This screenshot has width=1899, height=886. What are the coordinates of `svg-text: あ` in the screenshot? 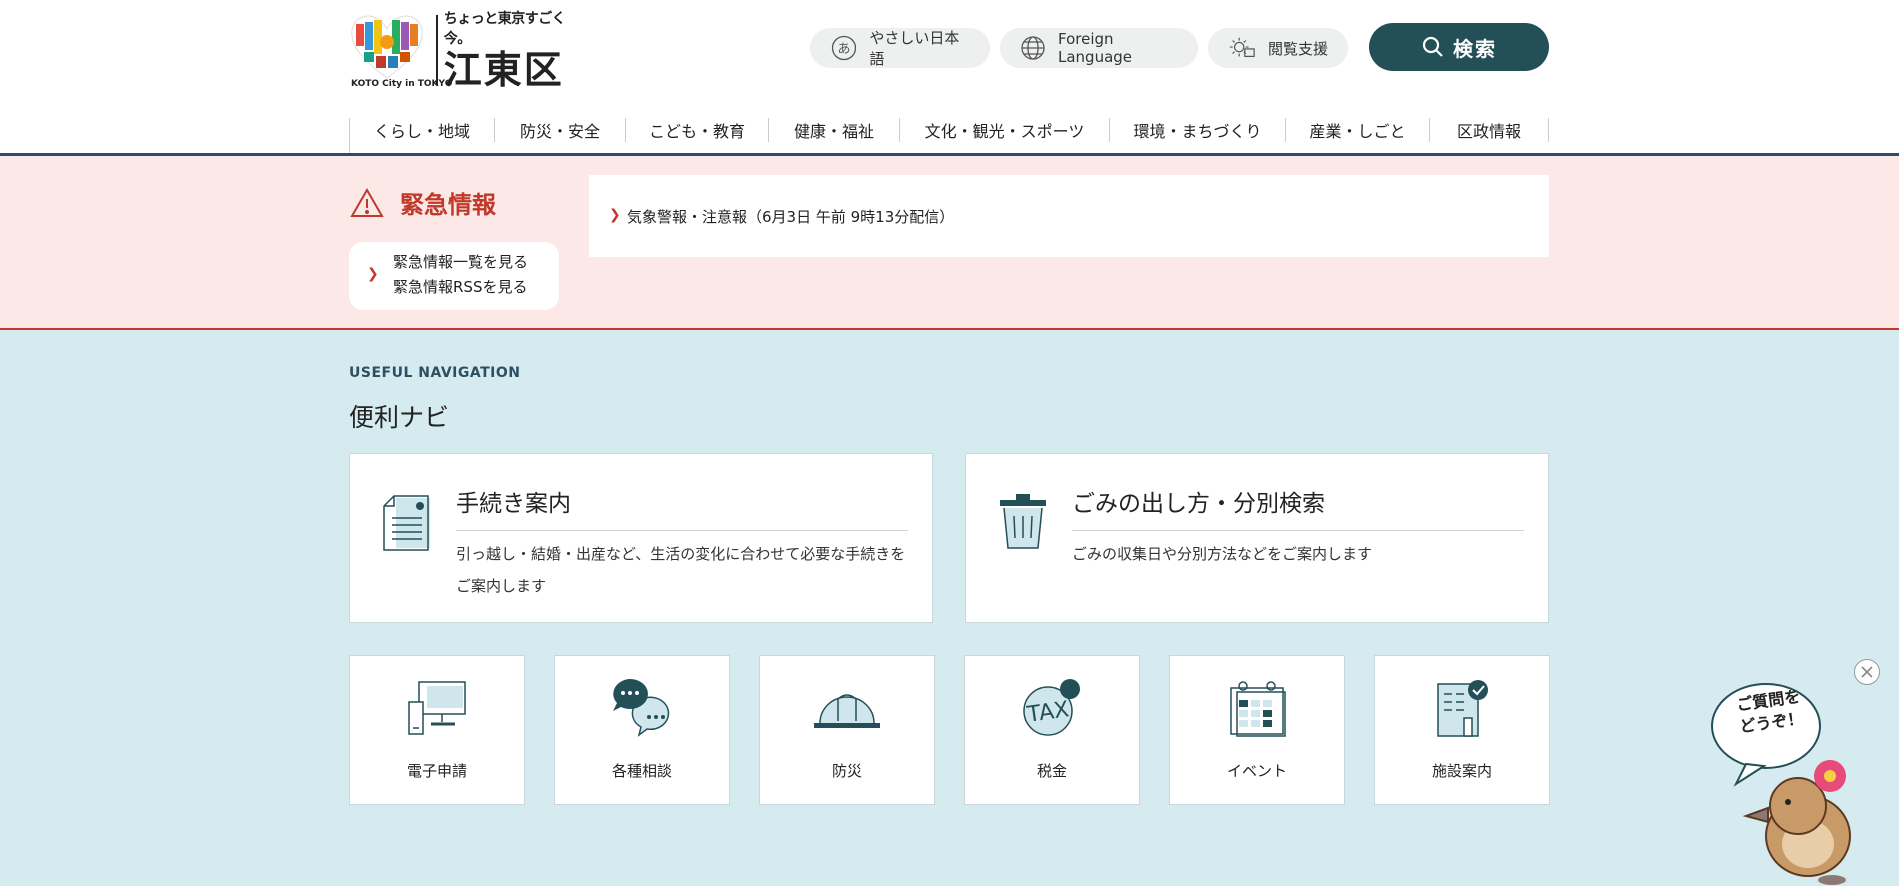 It's located at (843, 49).